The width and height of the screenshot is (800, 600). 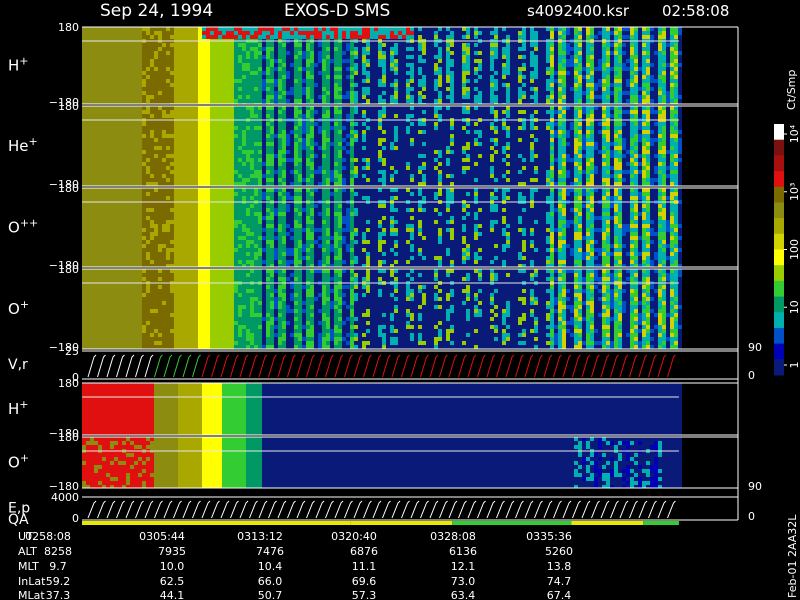 What do you see at coordinates (75, 518) in the screenshot?
I see `y-tick-bottom: 0` at bounding box center [75, 518].